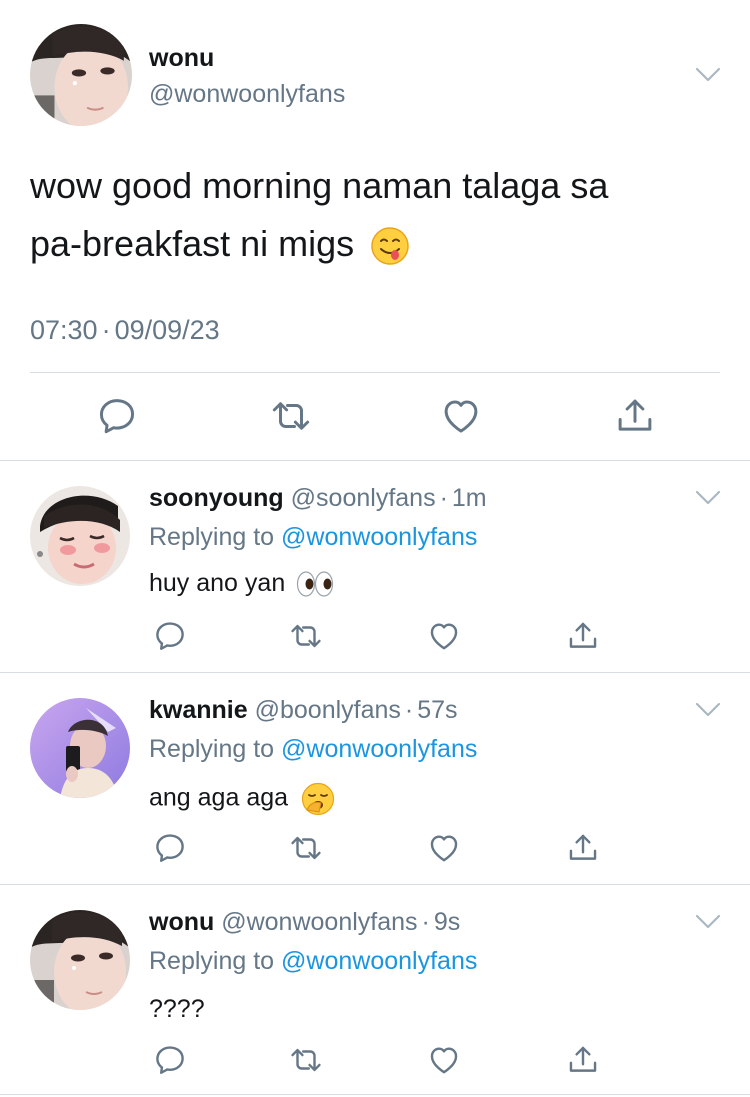 Image resolution: width=750 pixels, height=1097 pixels. Describe the element at coordinates (328, 710) in the screenshot. I see `author-handle: @boonlyfans` at that location.